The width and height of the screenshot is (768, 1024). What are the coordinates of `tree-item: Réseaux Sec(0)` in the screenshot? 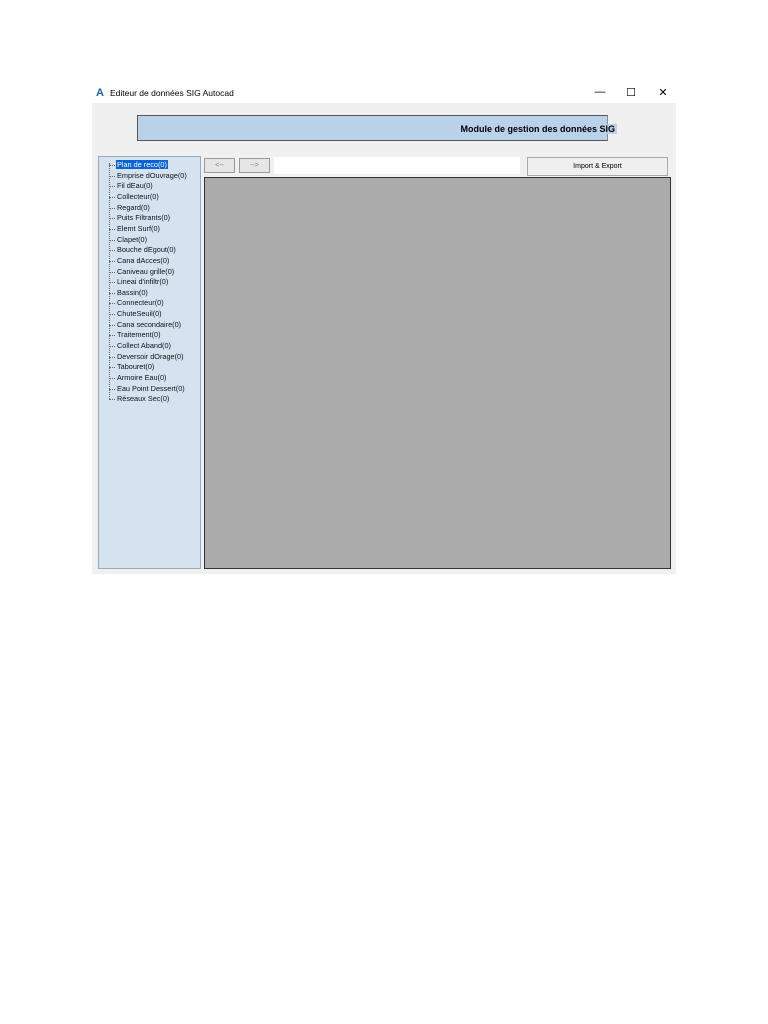 It's located at (143, 398).